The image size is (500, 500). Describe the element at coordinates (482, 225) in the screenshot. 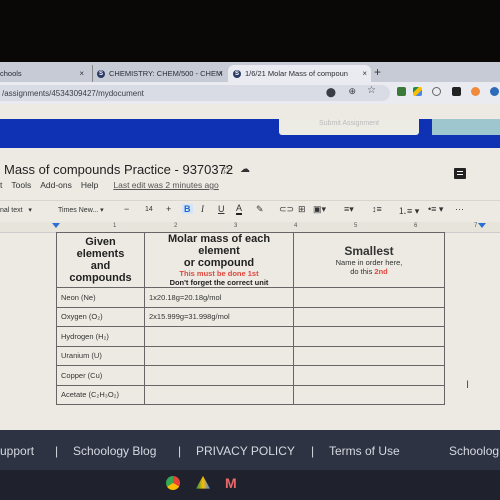

I see `right-indent-marker` at that location.